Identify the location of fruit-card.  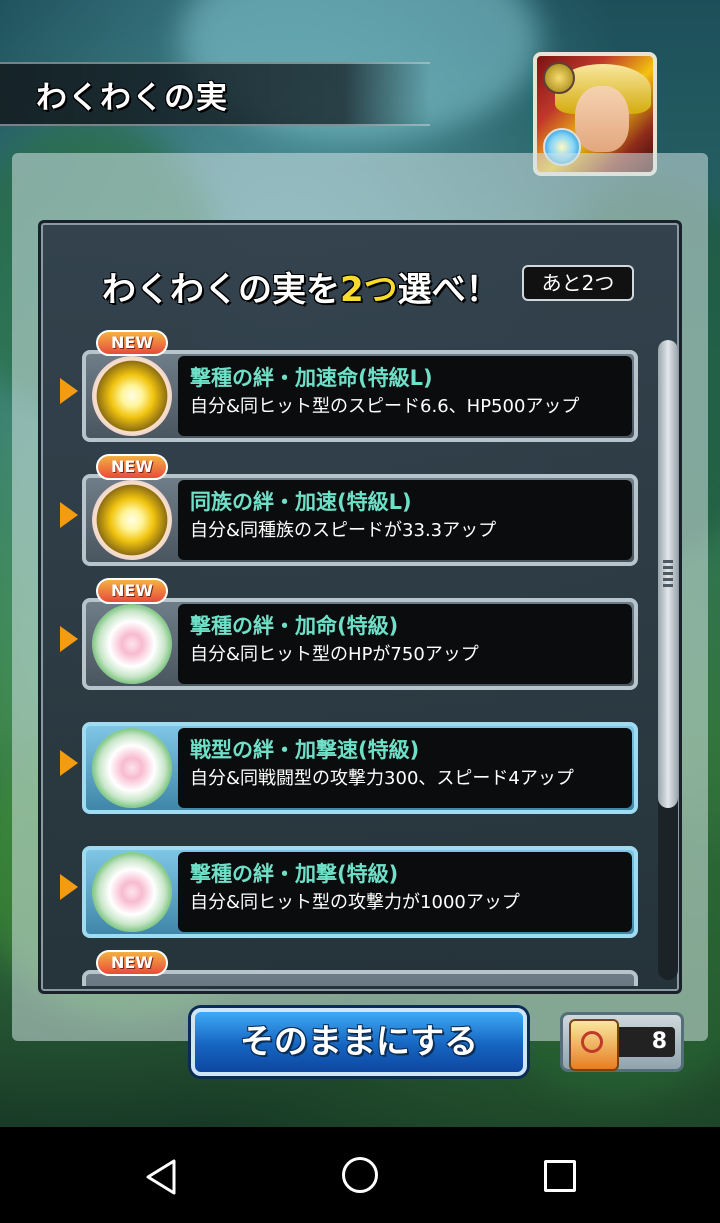
(360, 978).